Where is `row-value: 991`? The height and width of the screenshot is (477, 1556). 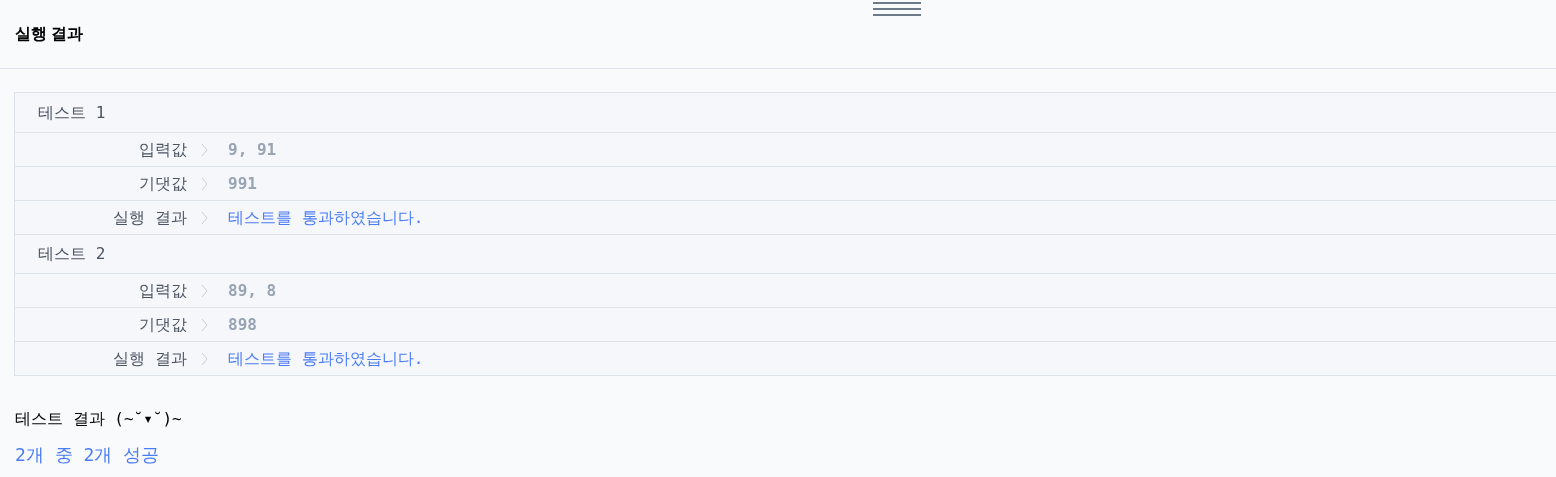 row-value: 991 is located at coordinates (242, 183).